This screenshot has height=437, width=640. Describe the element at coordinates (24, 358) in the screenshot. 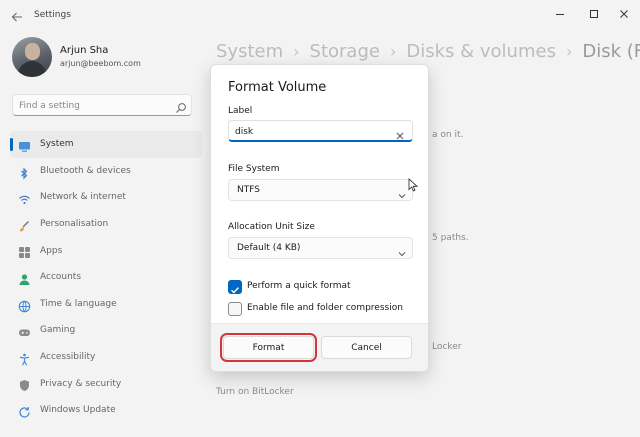

I see `accessibility-icon` at that location.